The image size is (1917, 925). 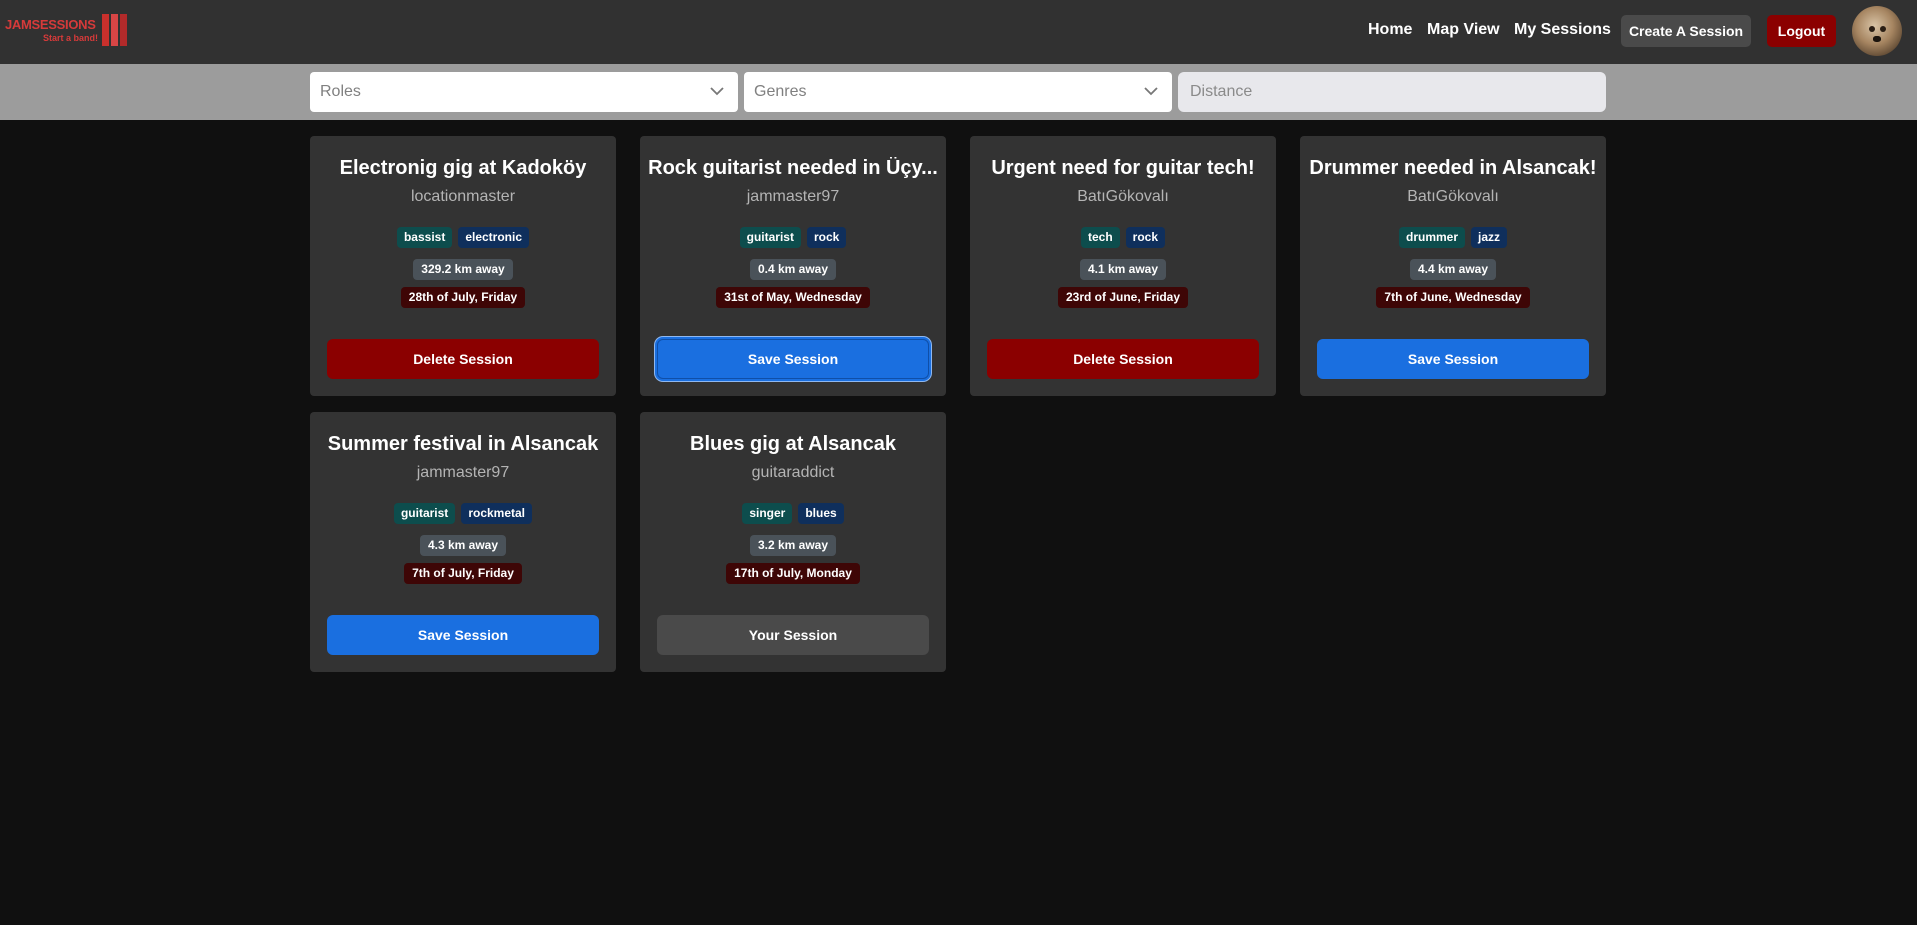 I want to click on date-badge: 7th of June, Wednesday, so click(x=1453, y=297).